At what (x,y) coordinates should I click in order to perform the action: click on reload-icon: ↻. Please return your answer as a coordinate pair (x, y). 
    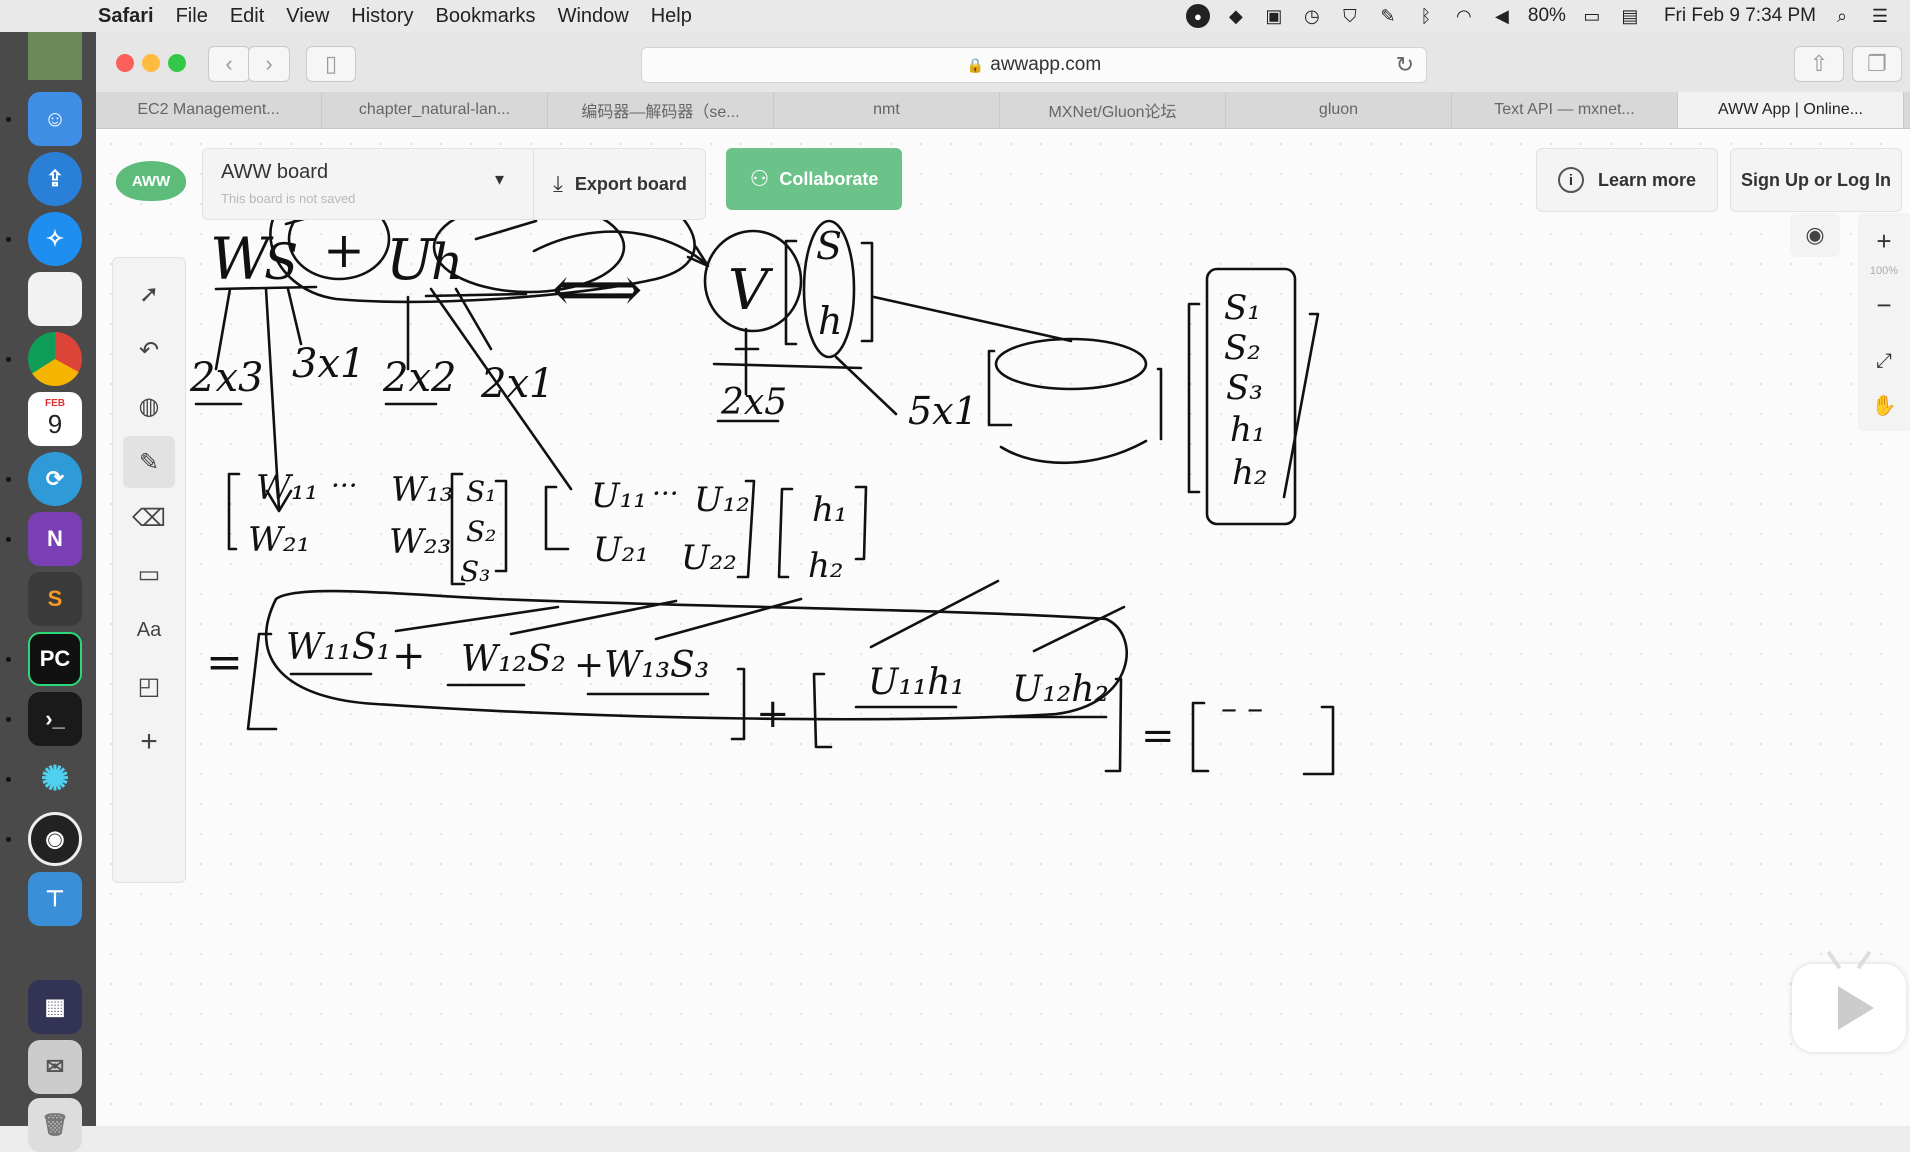
    Looking at the image, I should click on (1405, 65).